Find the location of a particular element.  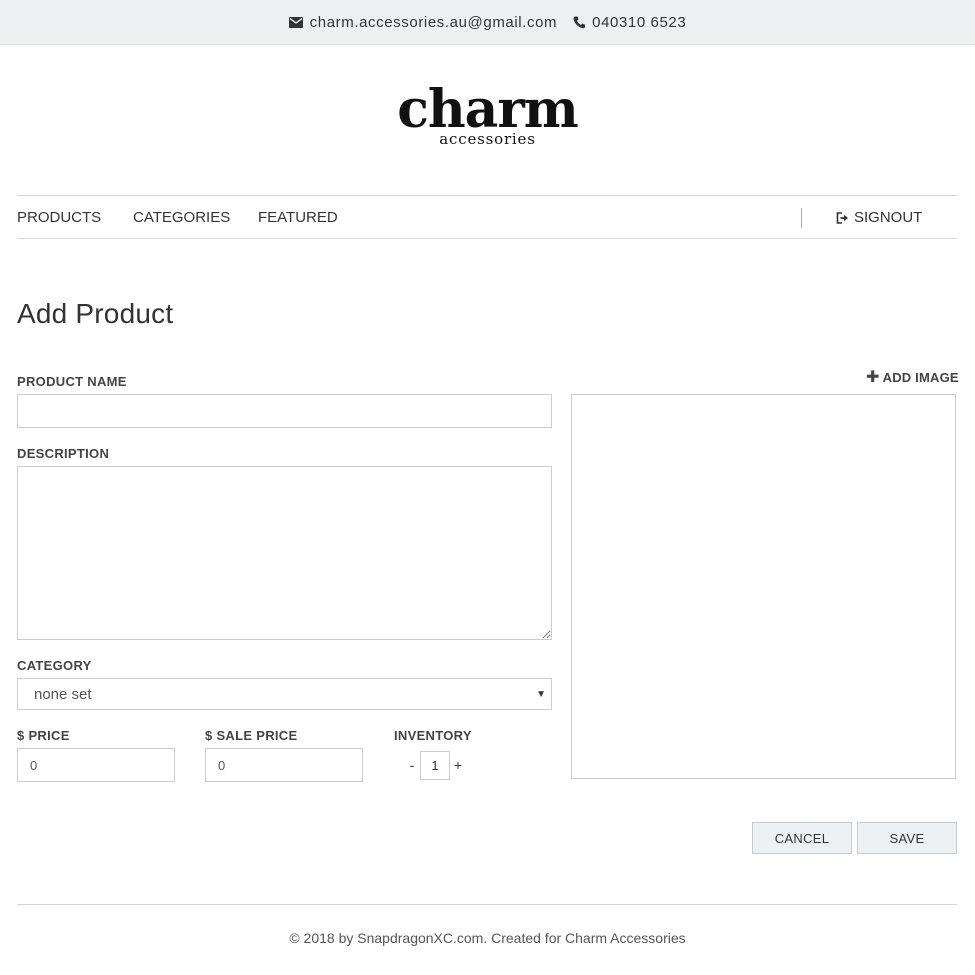

inventory-value-field: 1 is located at coordinates (435, 765).